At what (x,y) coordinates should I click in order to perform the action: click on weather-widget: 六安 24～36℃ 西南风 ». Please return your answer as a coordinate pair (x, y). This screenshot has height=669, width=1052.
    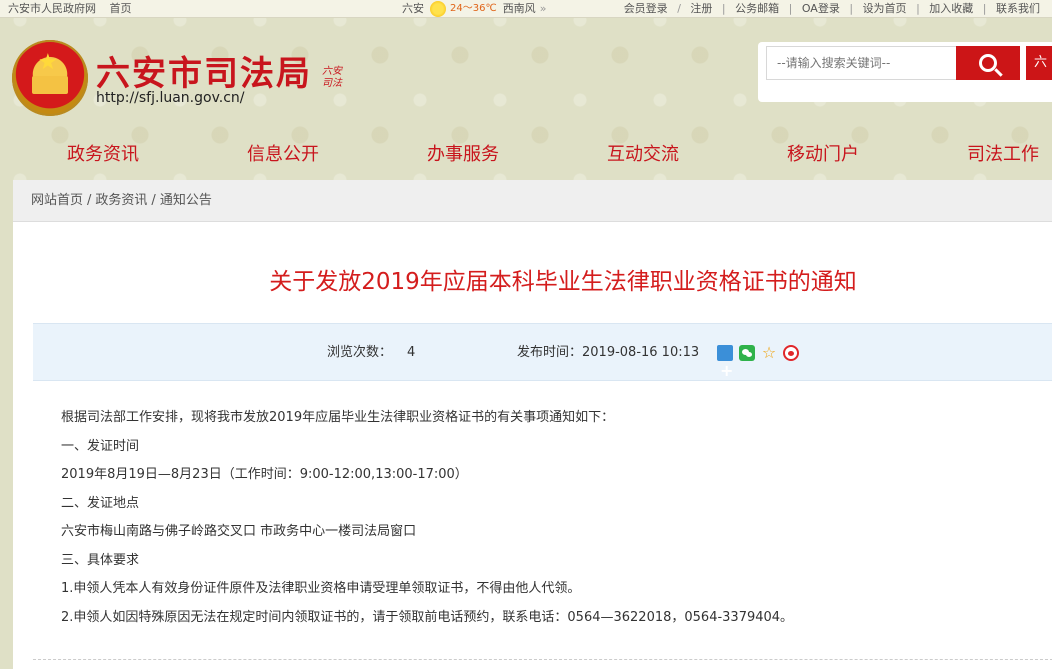
    Looking at the image, I should click on (474, 8).